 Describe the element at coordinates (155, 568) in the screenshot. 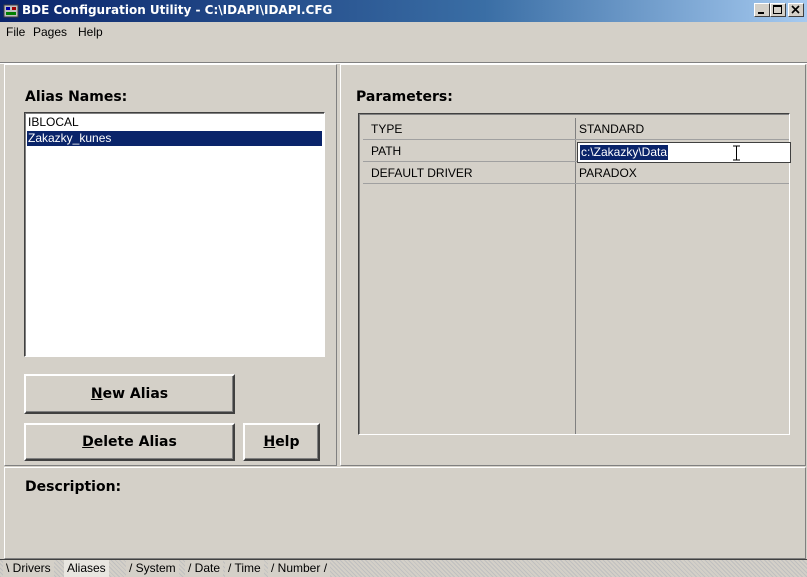

I see `tab-system-label: System` at that location.